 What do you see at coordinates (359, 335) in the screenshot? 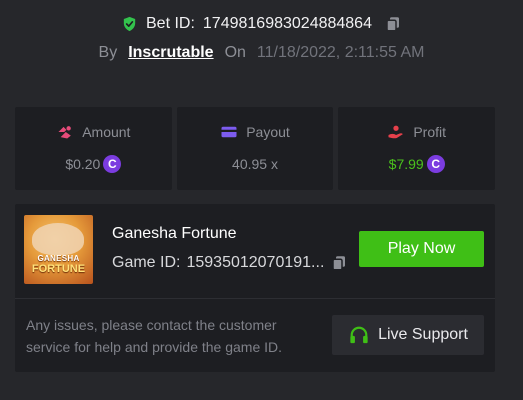
I see `headset-icon` at bounding box center [359, 335].